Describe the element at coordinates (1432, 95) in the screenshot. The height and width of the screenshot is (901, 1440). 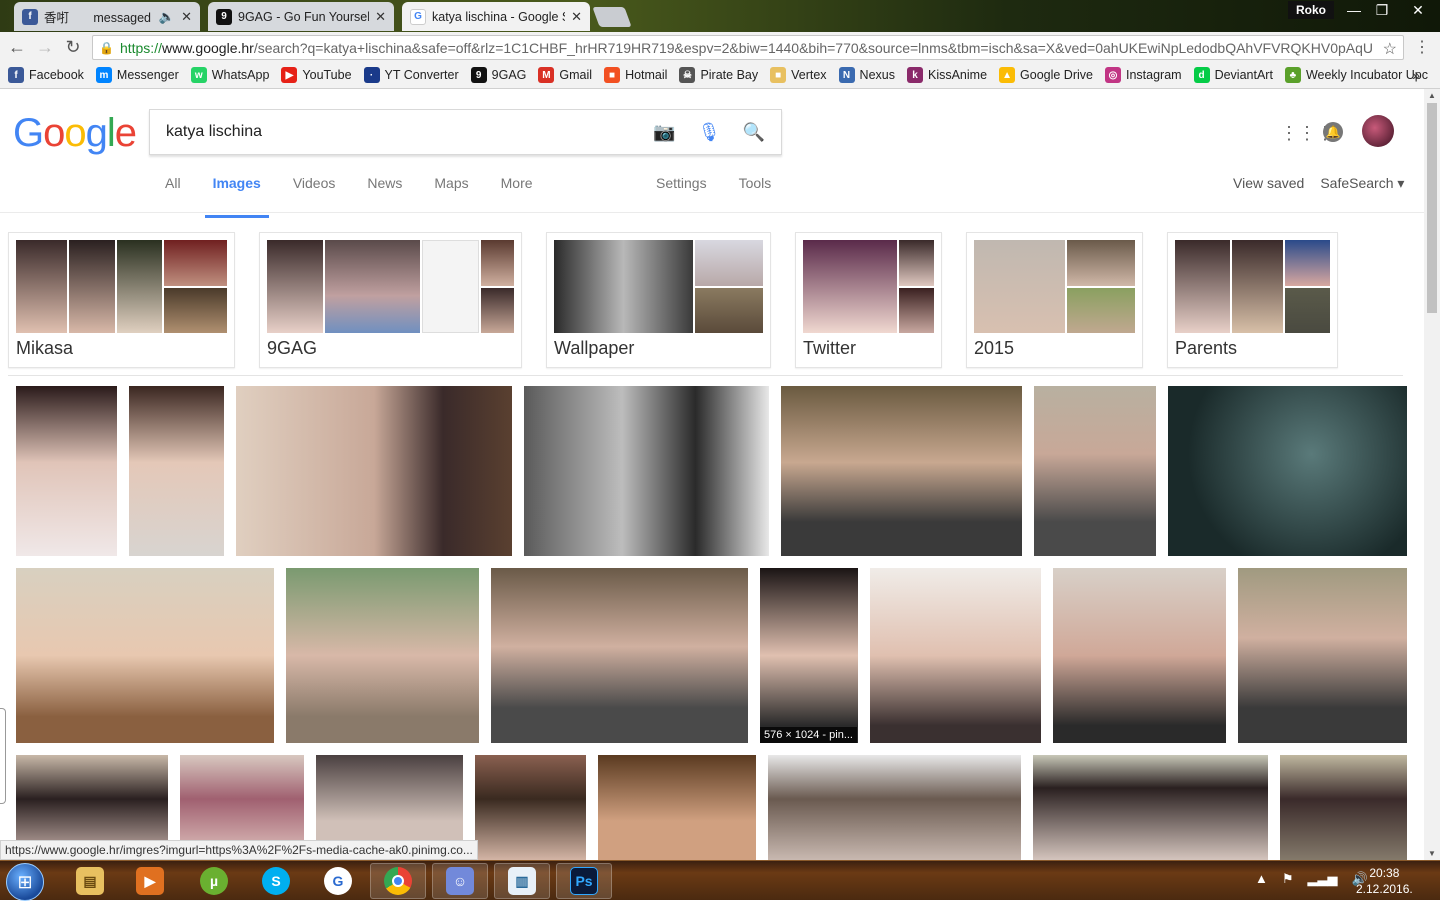
I see `scroll-up-icon: ▲` at that location.